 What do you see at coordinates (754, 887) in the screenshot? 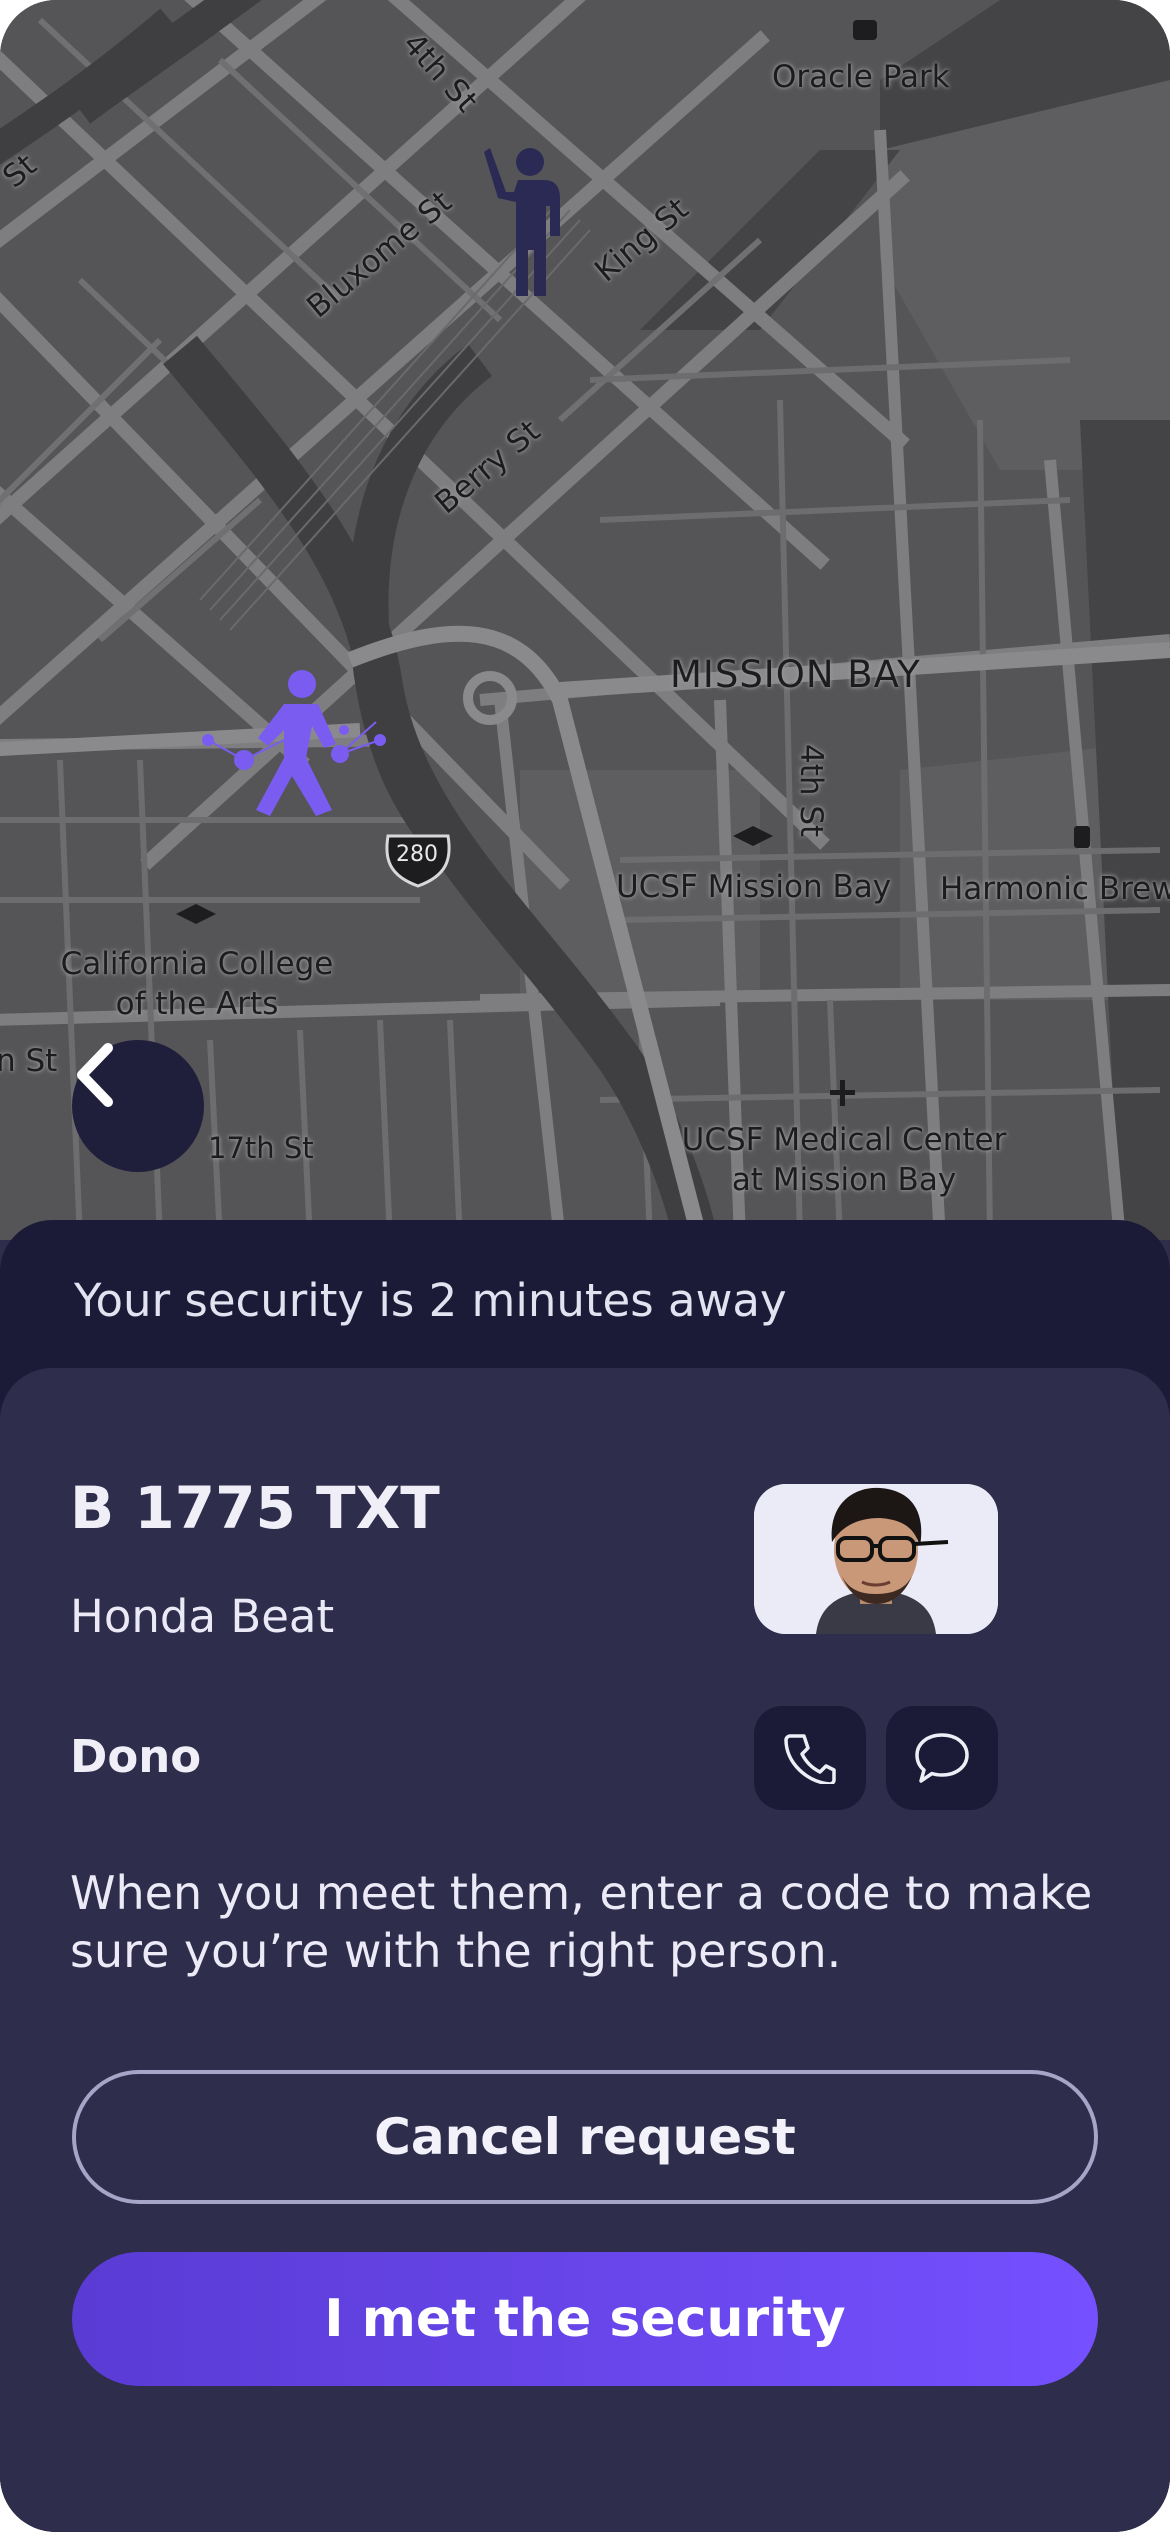
I see `map-label-ucsf-mission-bay: UCSF Mission Bay` at bounding box center [754, 887].